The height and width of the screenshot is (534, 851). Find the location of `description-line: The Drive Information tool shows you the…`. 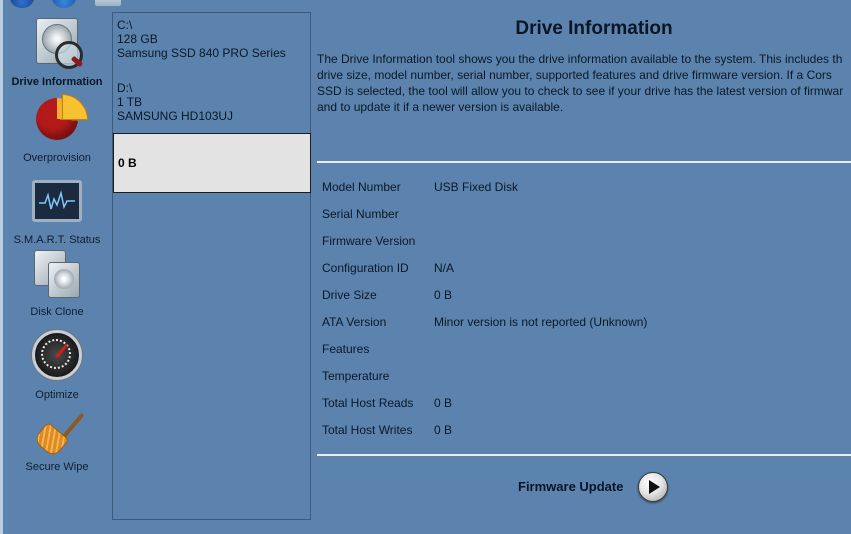

description-line: The Drive Information tool shows you the… is located at coordinates (580, 59).